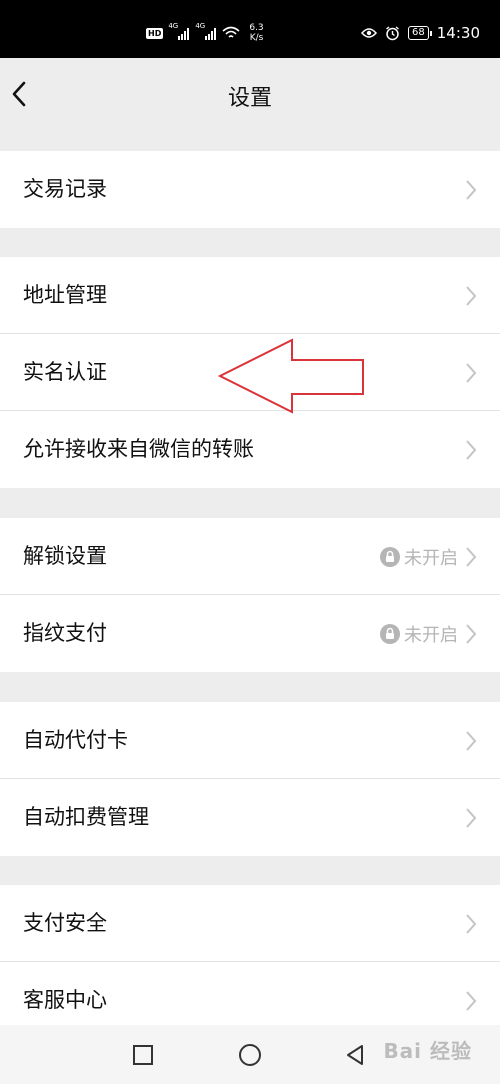  Describe the element at coordinates (369, 33) in the screenshot. I see `eye-icon` at that location.